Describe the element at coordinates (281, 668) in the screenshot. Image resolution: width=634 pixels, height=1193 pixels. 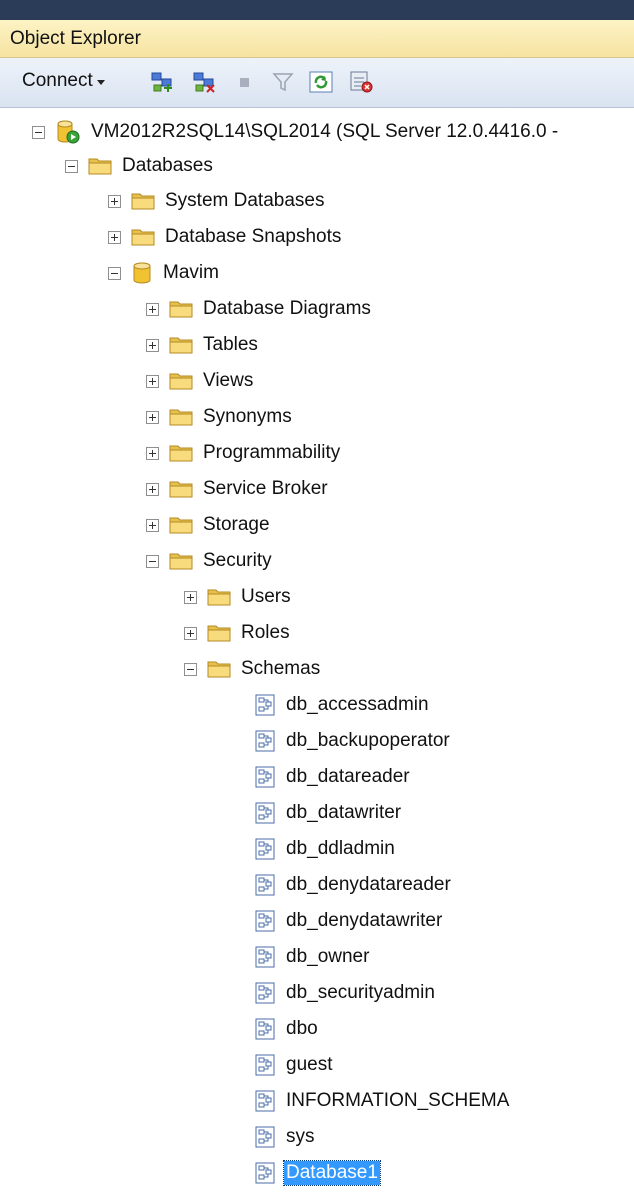
I see `schemas-label: Schemas` at that location.